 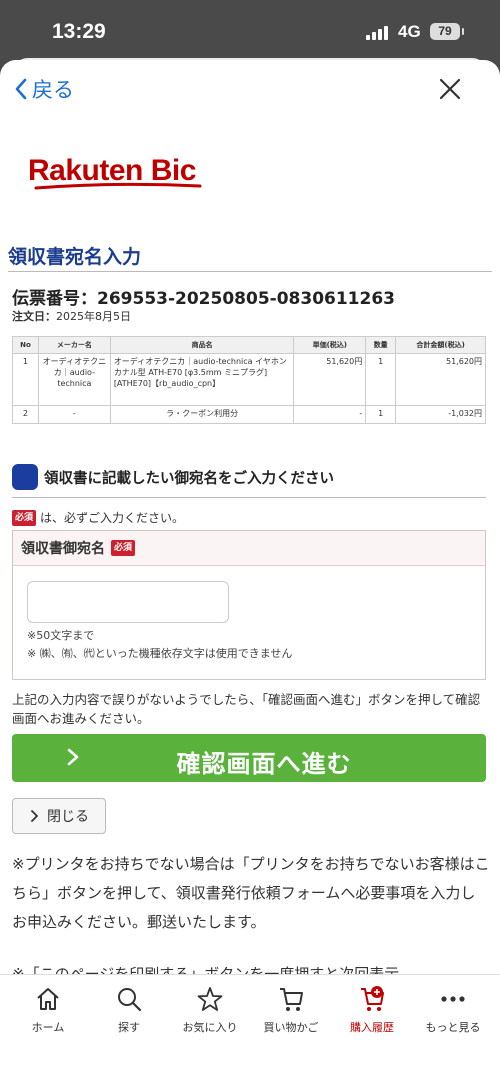 I want to click on required-note: 必須 は、必ずご入力ください。, so click(x=98, y=517).